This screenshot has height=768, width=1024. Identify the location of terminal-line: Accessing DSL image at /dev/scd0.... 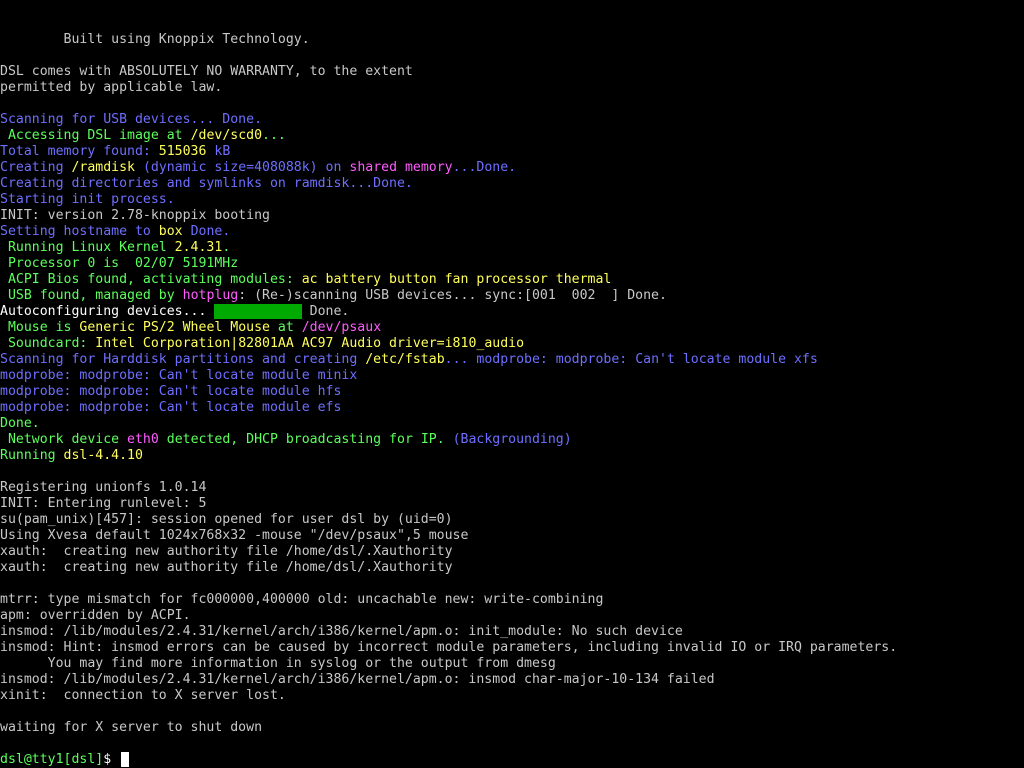
(512, 136).